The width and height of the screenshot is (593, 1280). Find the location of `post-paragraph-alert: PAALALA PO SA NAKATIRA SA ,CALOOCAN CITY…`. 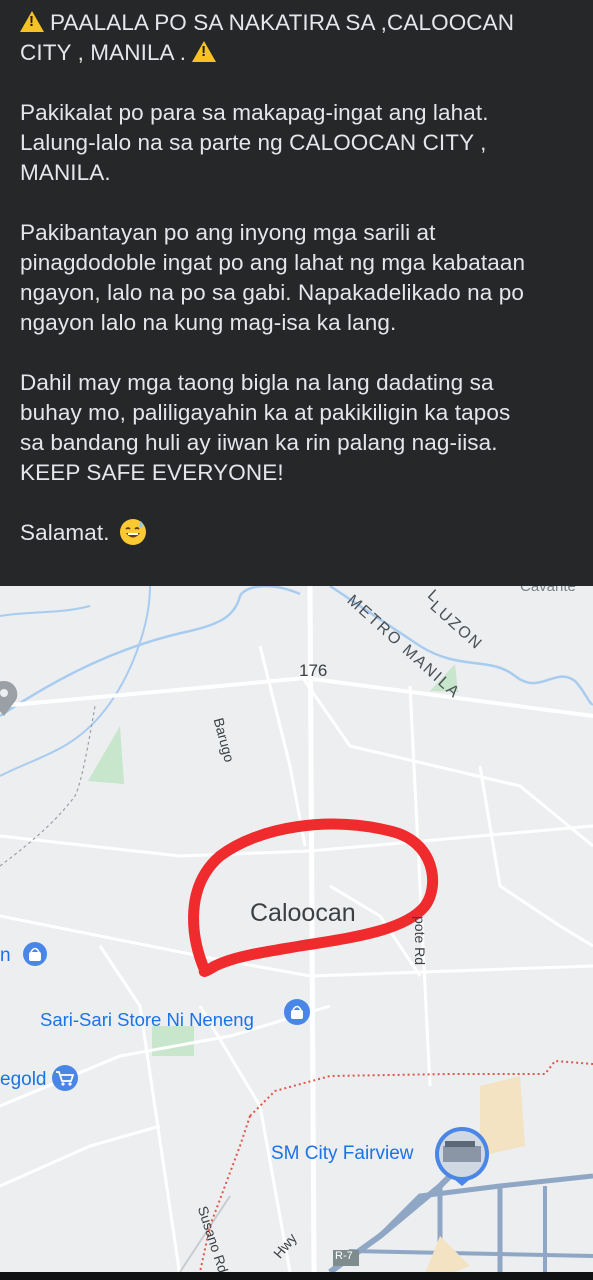

post-paragraph-alert: PAALALA PO SA NAKATIRA SA ,CALOOCAN CITY… is located at coordinates (296, 38).